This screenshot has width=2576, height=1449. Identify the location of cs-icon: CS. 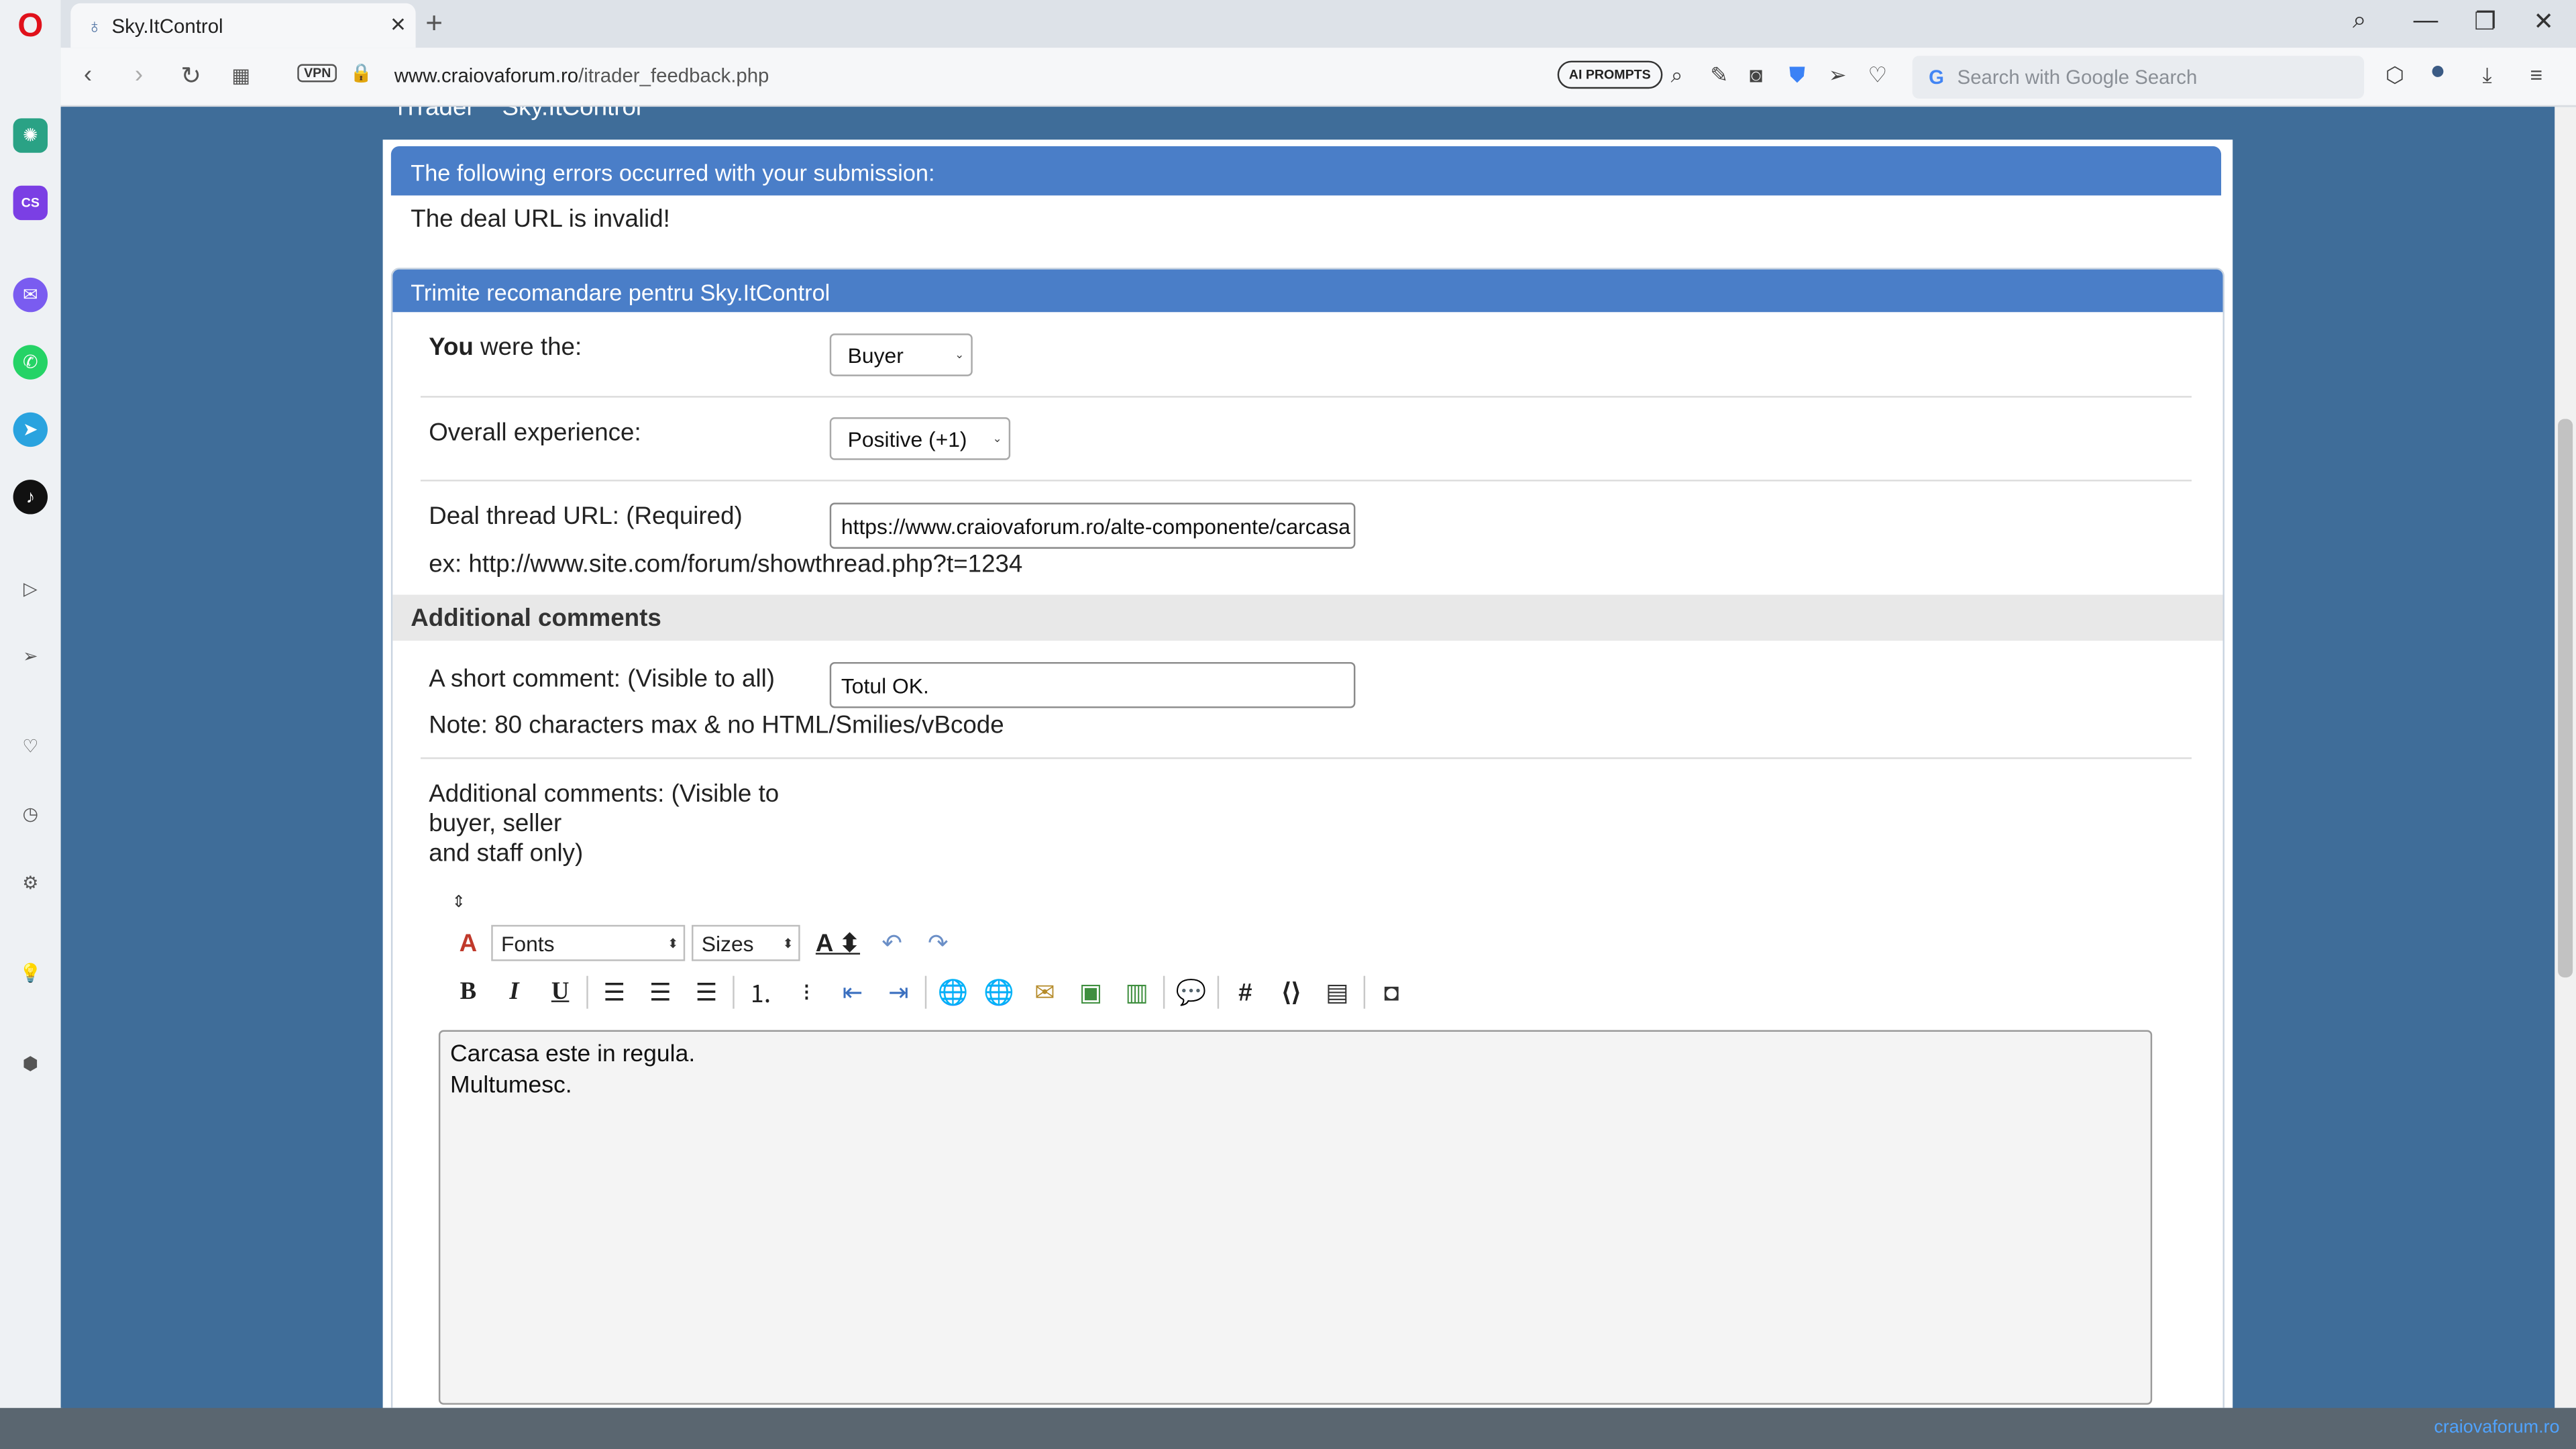
(30, 203).